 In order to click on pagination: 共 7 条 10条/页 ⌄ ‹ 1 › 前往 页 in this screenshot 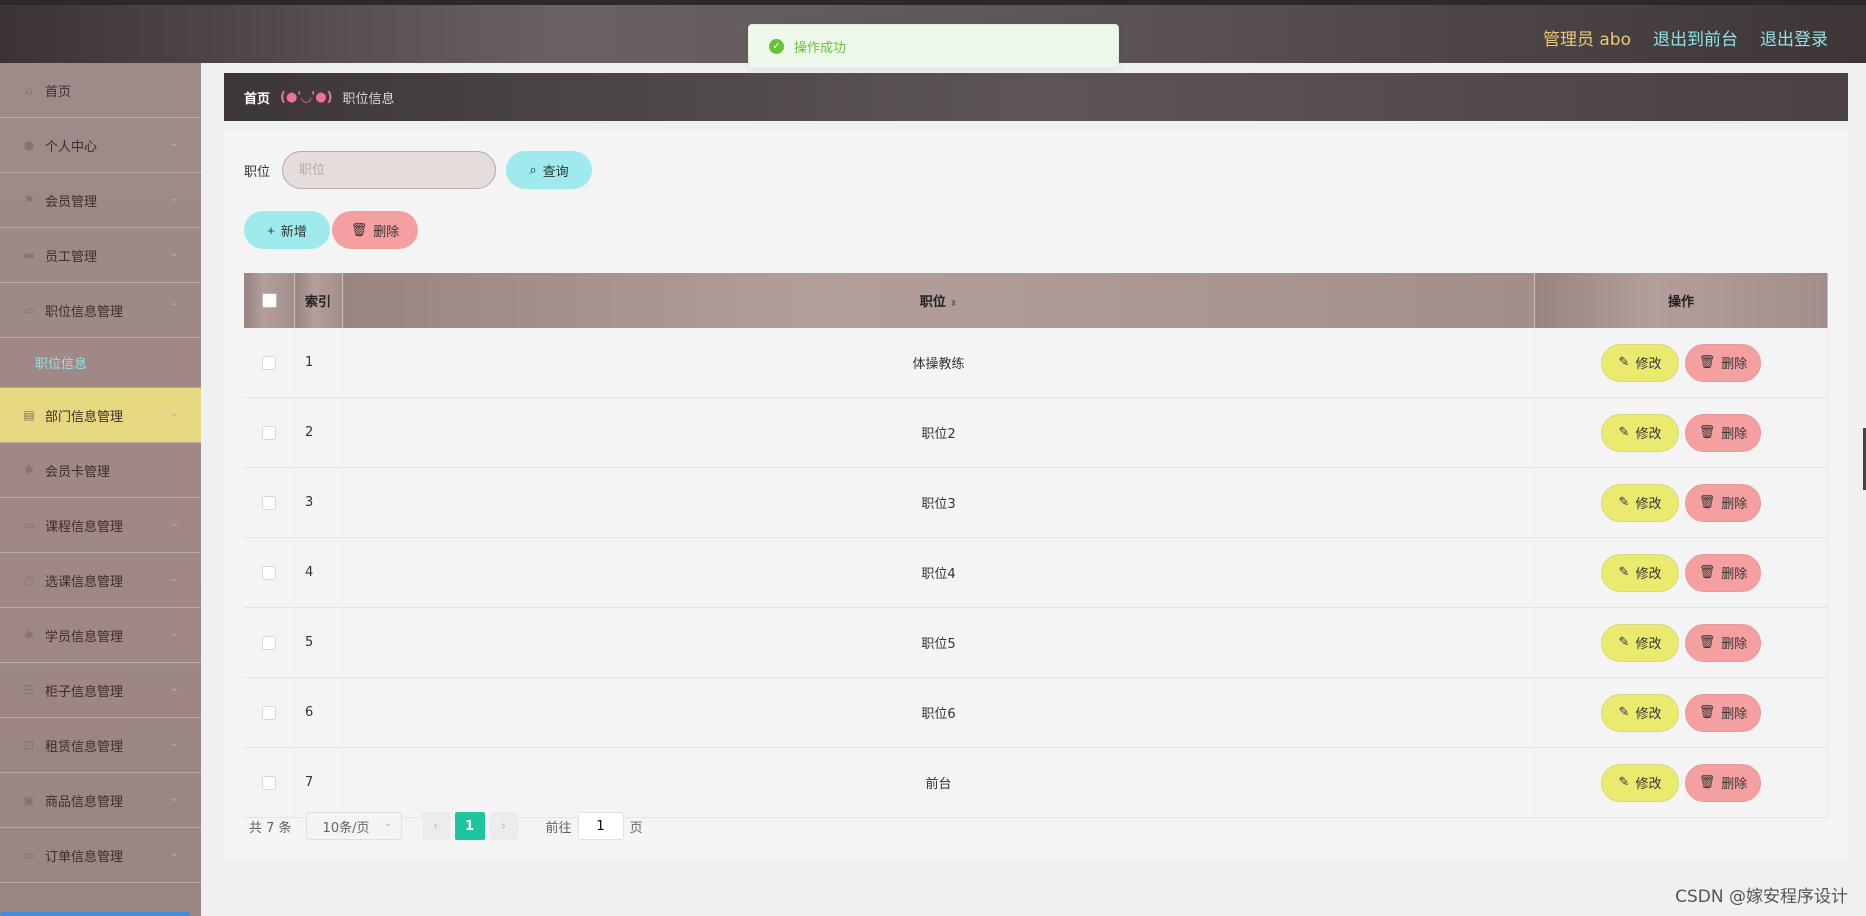, I will do `click(446, 826)`.